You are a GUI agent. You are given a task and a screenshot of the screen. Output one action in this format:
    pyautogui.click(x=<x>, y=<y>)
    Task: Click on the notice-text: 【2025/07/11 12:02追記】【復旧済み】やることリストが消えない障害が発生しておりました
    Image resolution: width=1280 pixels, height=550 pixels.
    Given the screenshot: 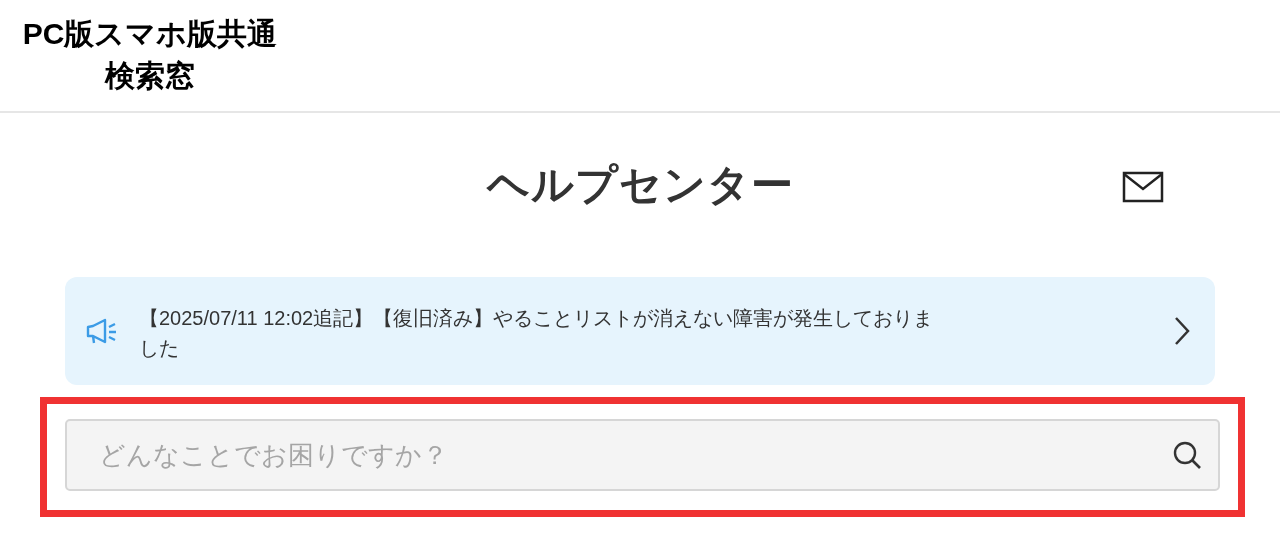 What is the action you would take?
    pyautogui.click(x=537, y=333)
    